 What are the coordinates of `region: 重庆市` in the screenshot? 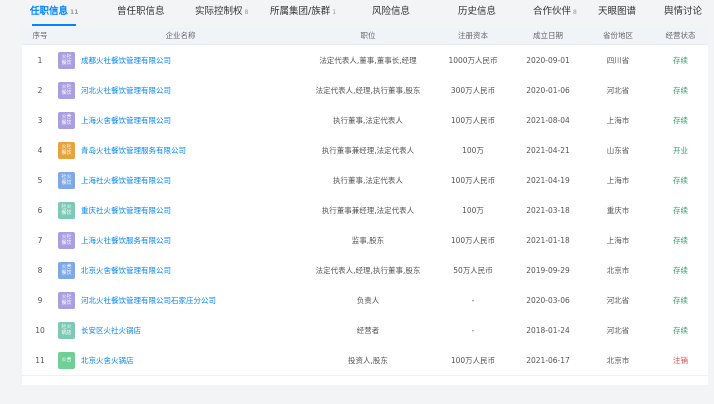 It's located at (618, 210).